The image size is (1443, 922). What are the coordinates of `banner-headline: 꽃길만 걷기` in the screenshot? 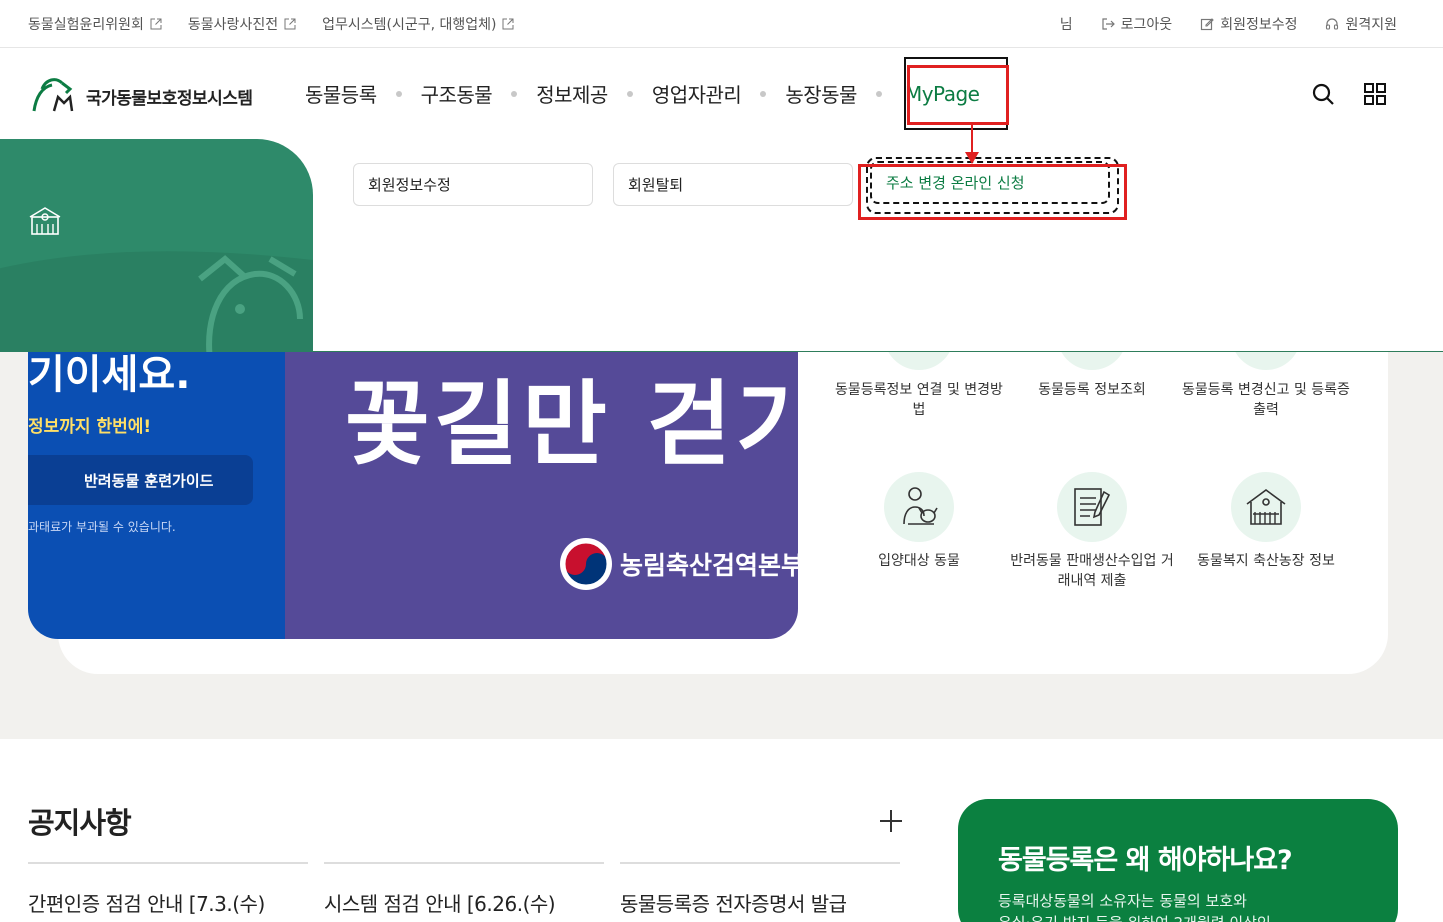 It's located at (571, 424).